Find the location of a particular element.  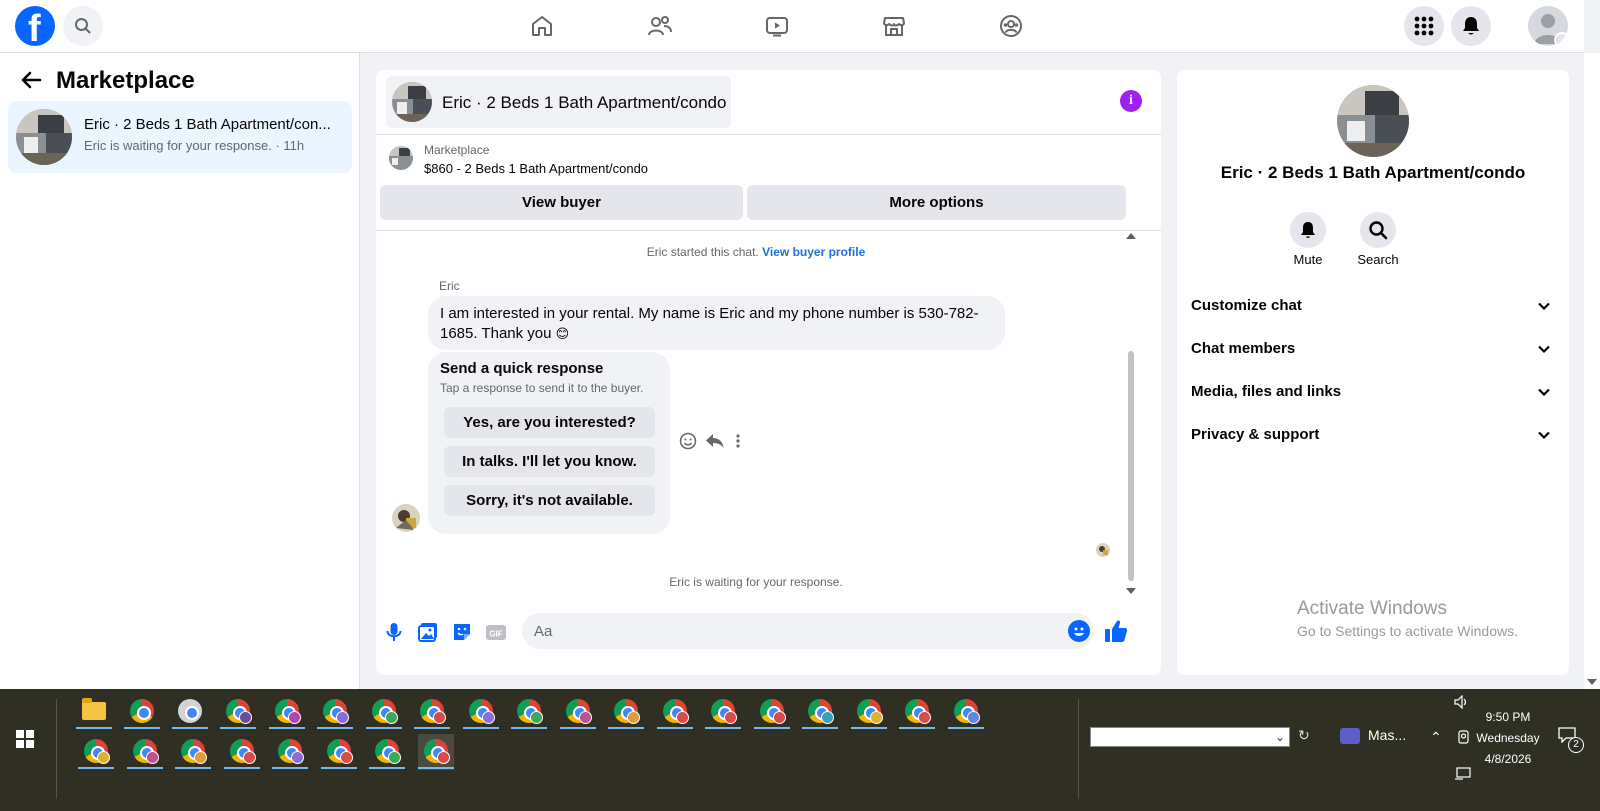

scroll-thumb is located at coordinates (1131, 466).